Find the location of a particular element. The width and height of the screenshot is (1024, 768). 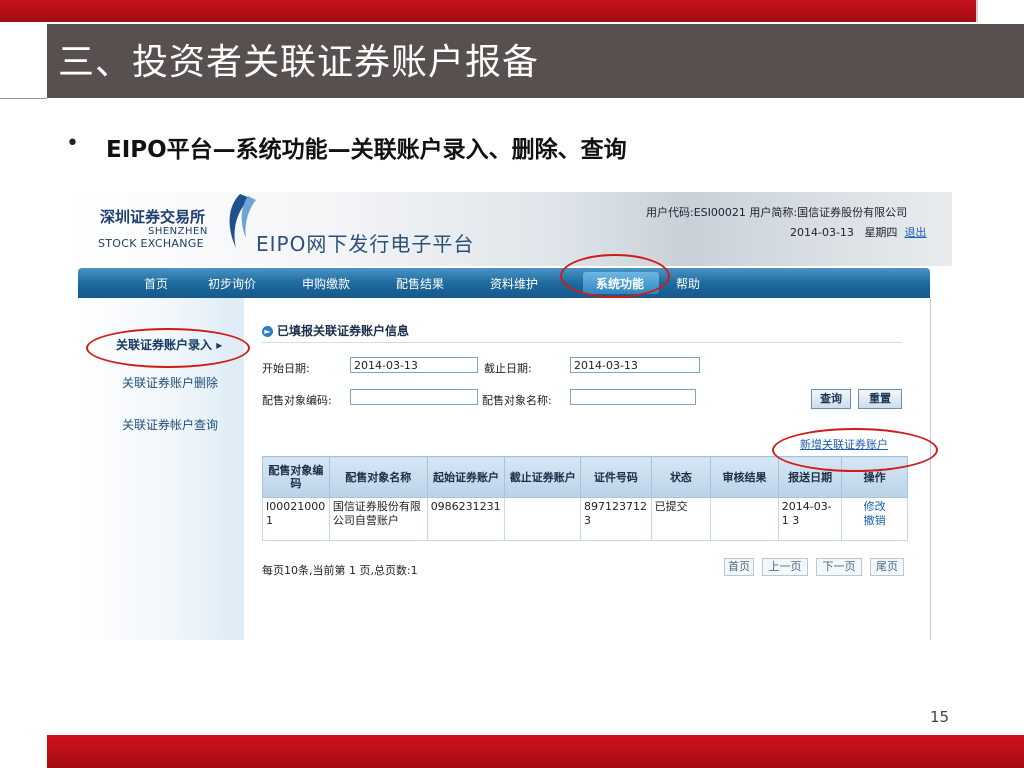

title-left-box is located at coordinates (23, 61).